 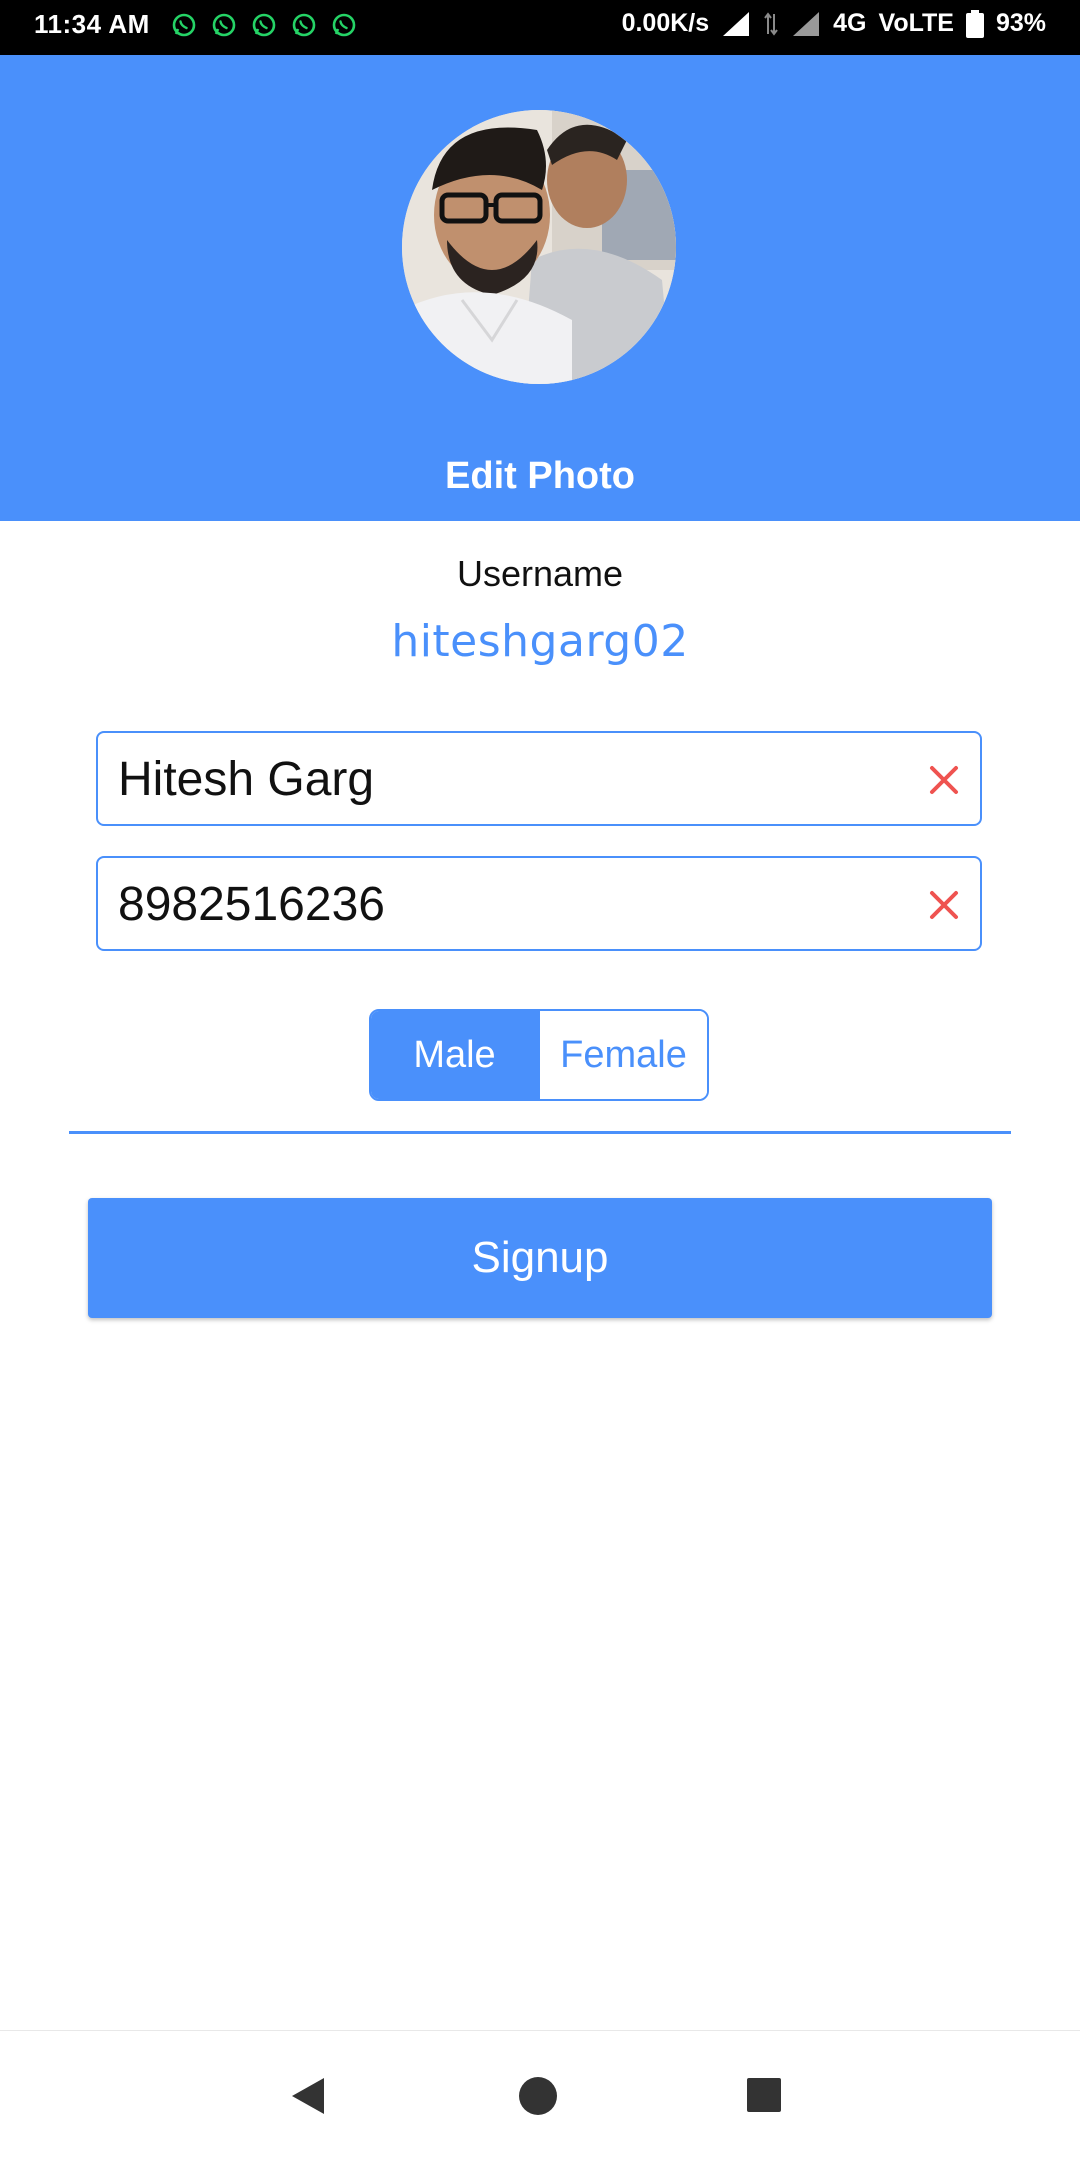 I want to click on name-field: Hitesh Garg, so click(x=539, y=778).